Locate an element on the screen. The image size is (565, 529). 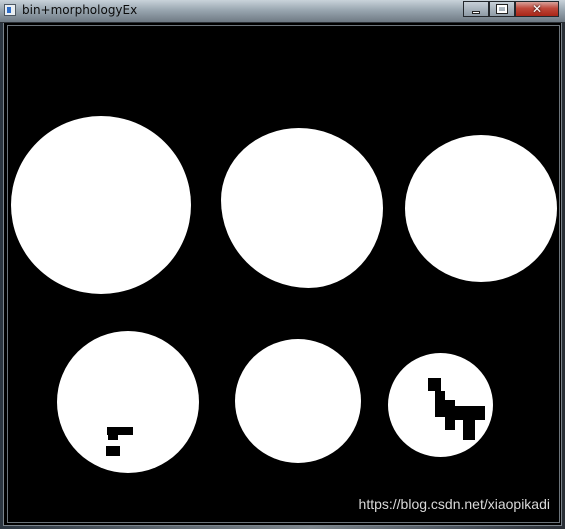
minimize-icon is located at coordinates (476, 12).